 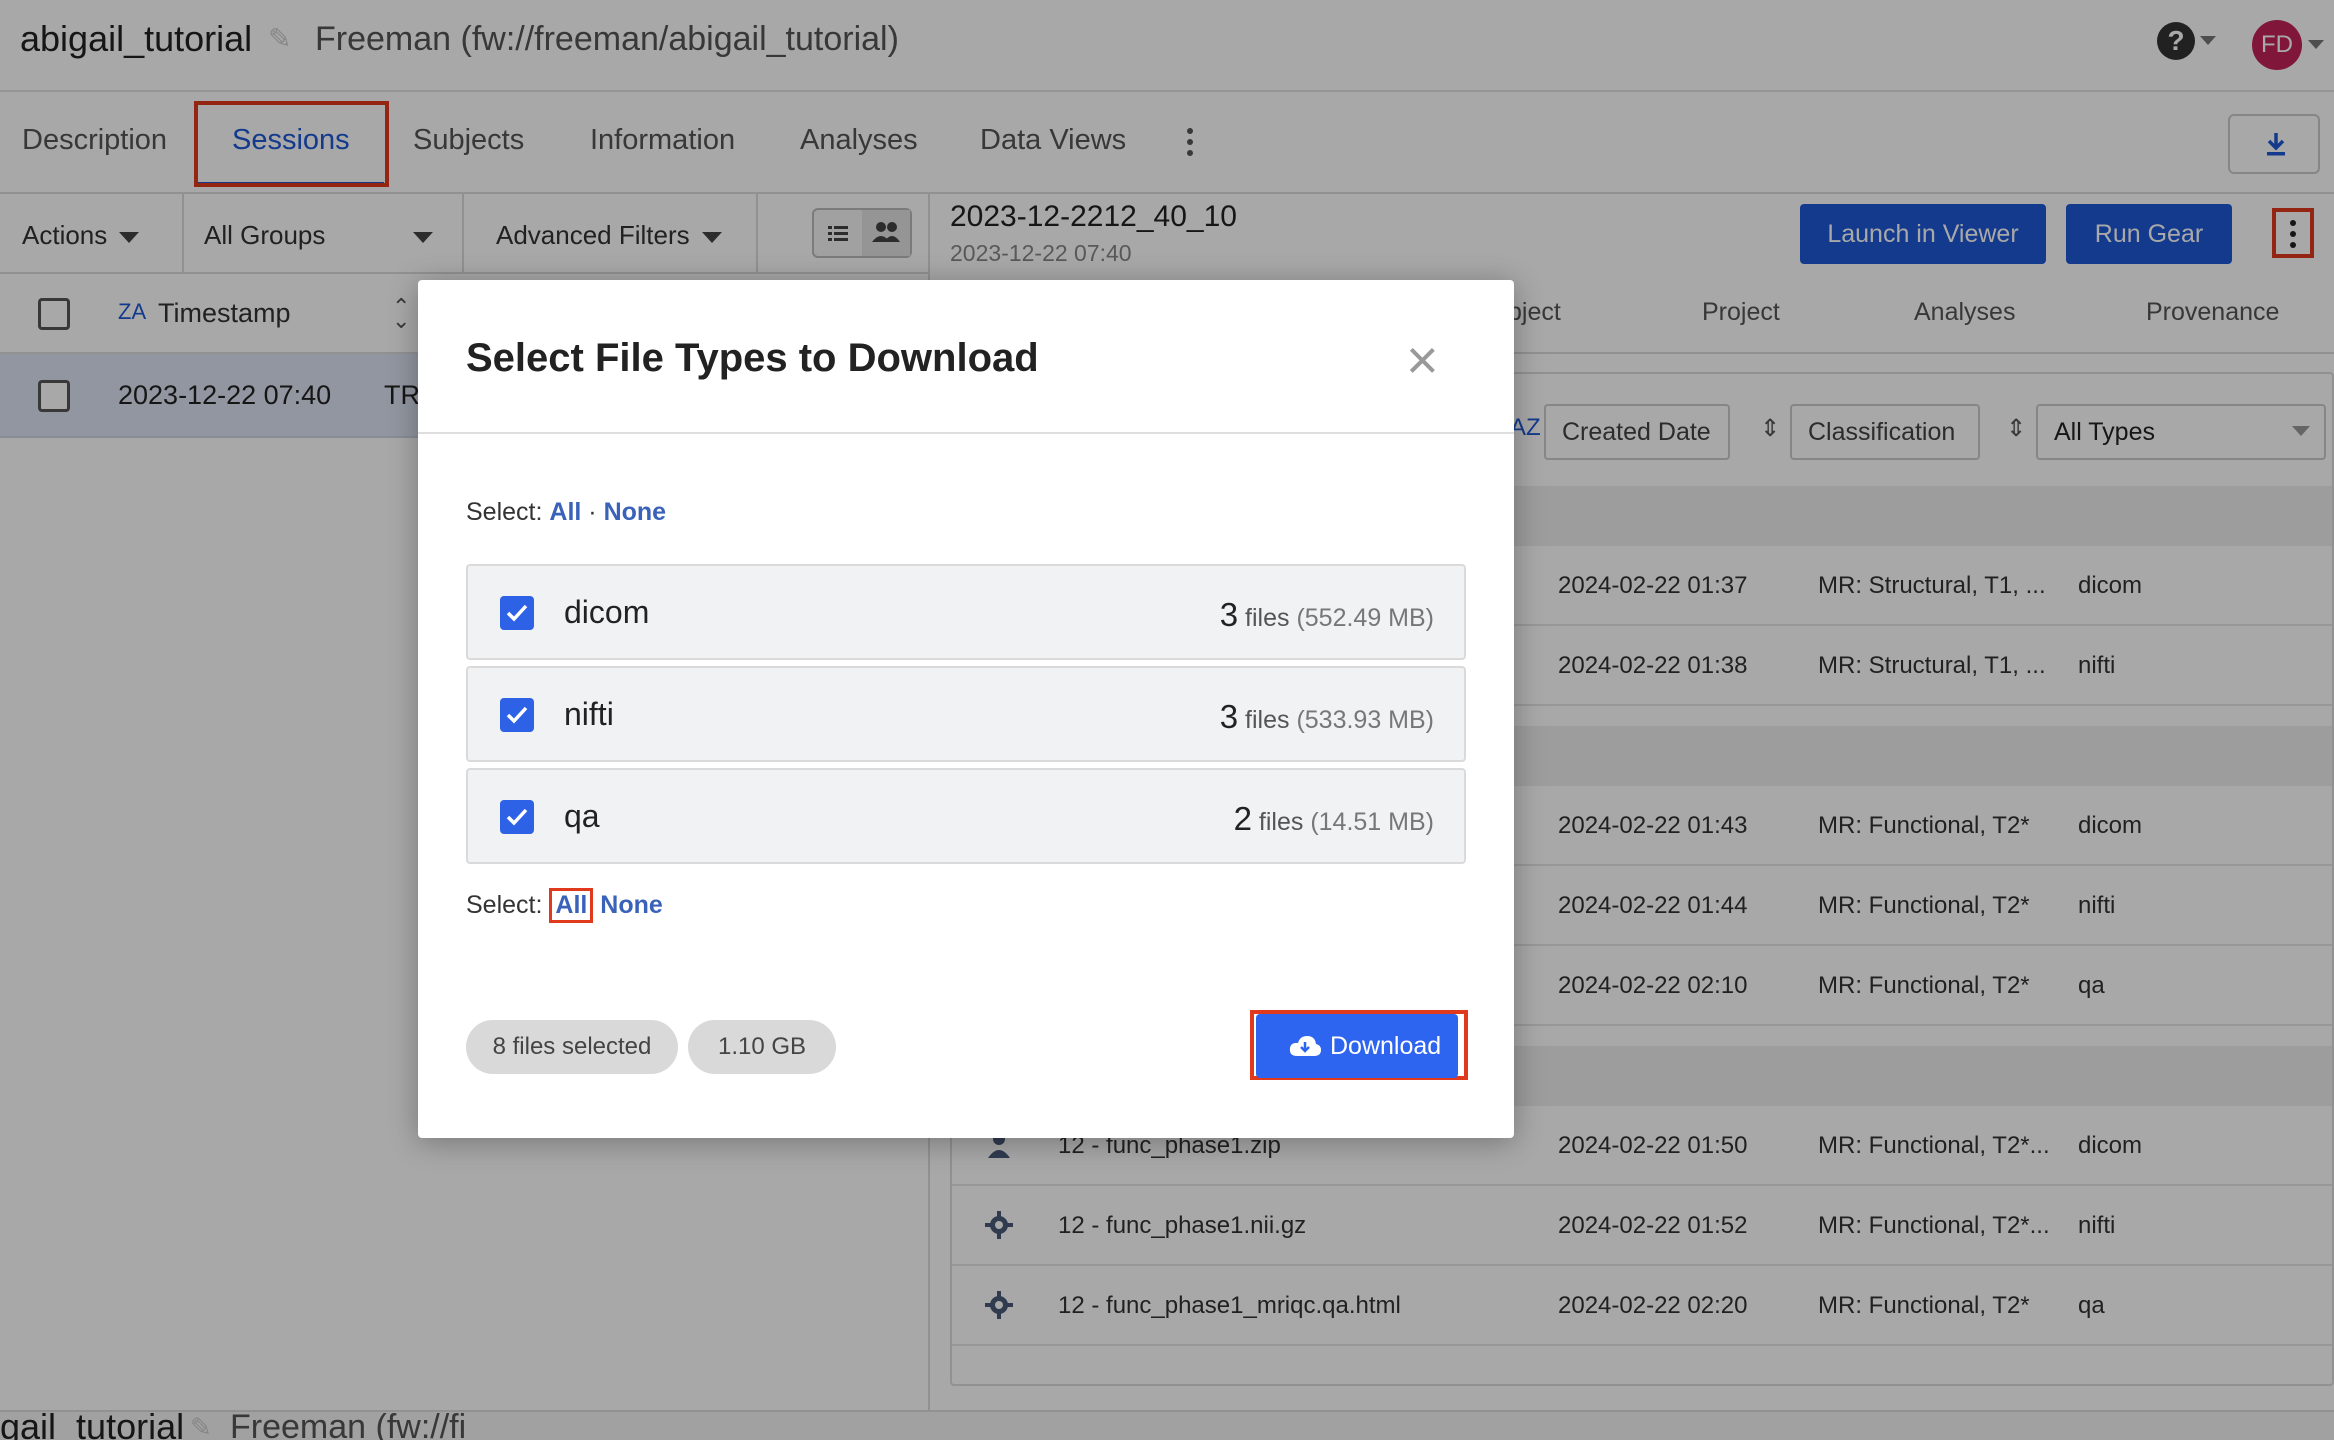 I want to click on file-count: 2, so click(x=1242, y=818).